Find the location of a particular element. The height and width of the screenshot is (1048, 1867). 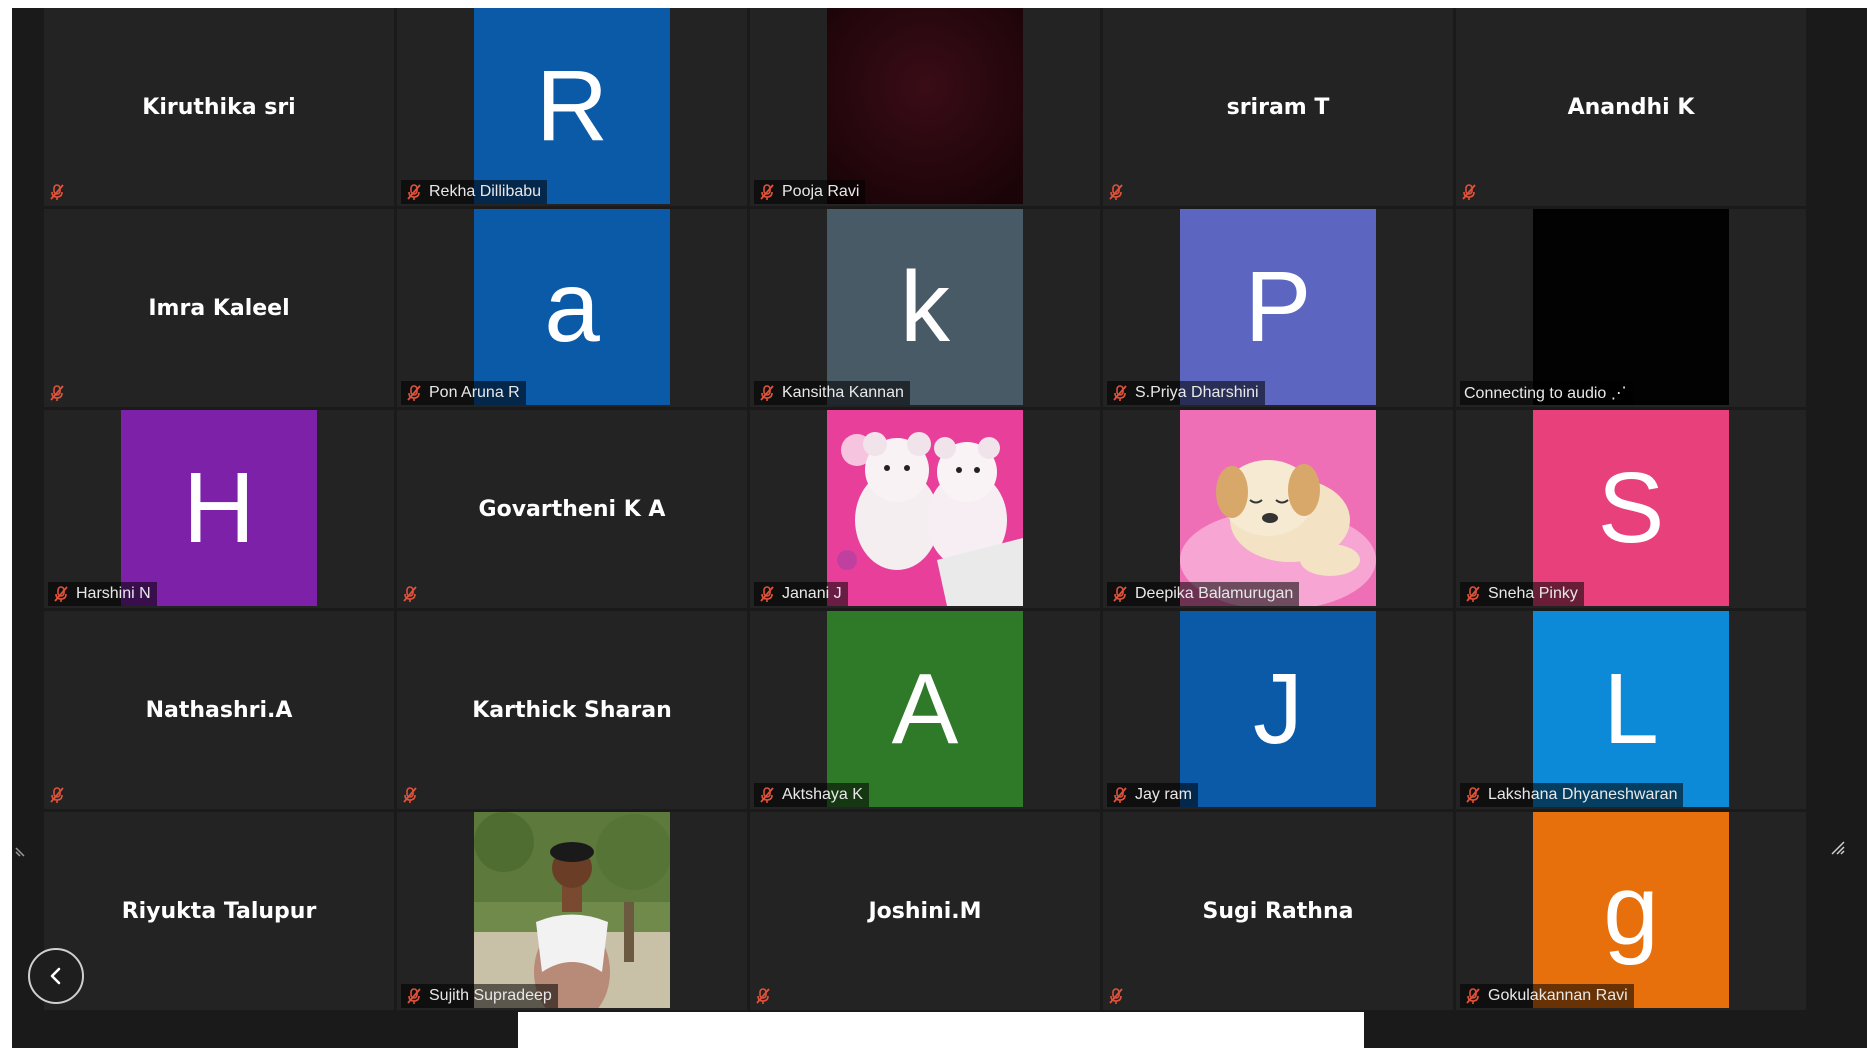

participant-tile: Imra Kaleel is located at coordinates (219, 308).